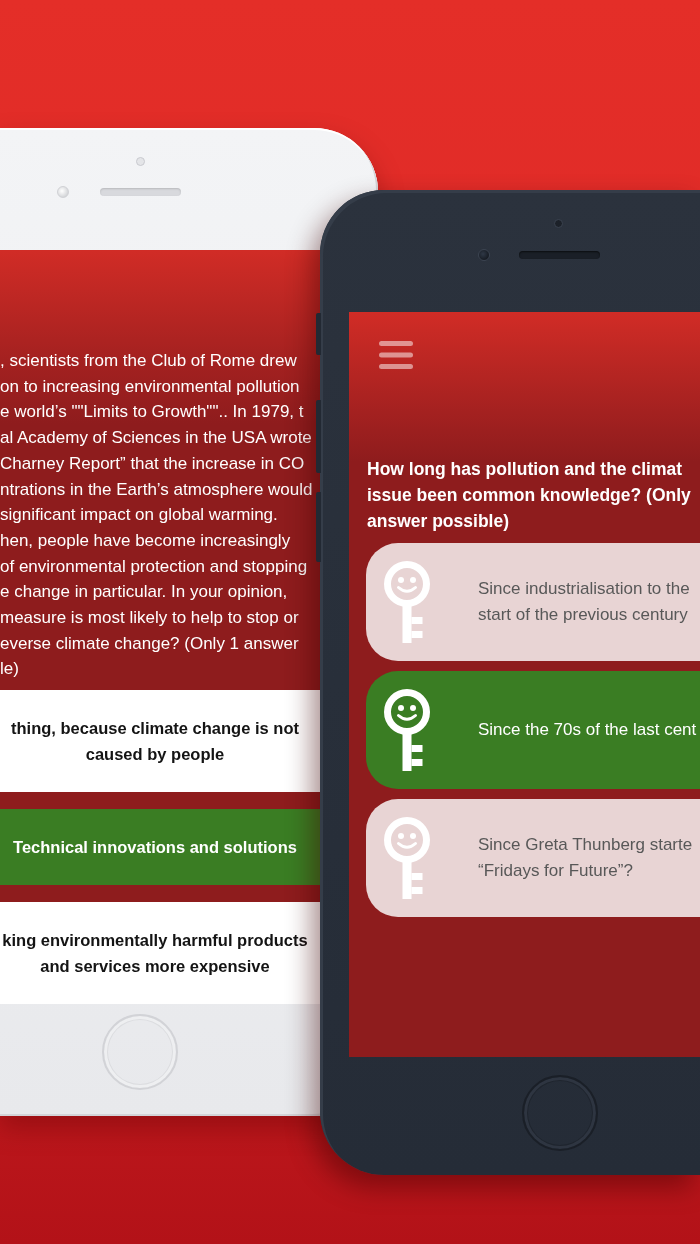 The image size is (700, 1244). What do you see at coordinates (156, 515) in the screenshot?
I see `intro-text: , scientists from the Club of Rome drew on to increasing environmental pollution e world’s ""Limits to Growth"".. In 1979, t al Academy of Sciences in the USA wrote Charney Report” that the increase in CO ntrations in the Earth’s atmosphere would significant impact on global warming. hen, people have become increasingly of environmental protection and stopping e change in particular. In your opinion, measure is most likely to help to stop or everse climate change? (Only 1 answer le)` at bounding box center [156, 515].